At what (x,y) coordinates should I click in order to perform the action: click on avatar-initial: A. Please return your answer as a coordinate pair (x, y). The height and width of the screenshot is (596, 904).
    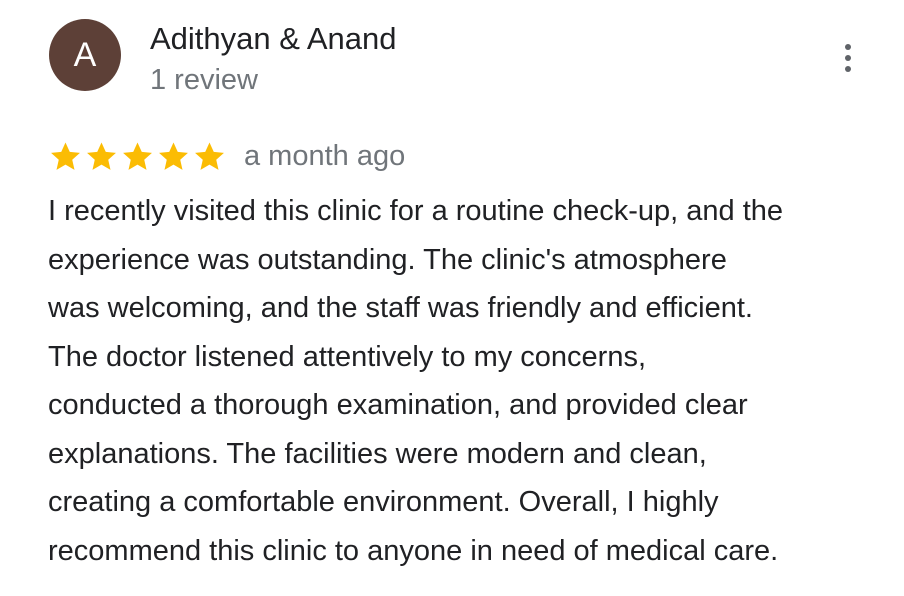
    Looking at the image, I should click on (85, 55).